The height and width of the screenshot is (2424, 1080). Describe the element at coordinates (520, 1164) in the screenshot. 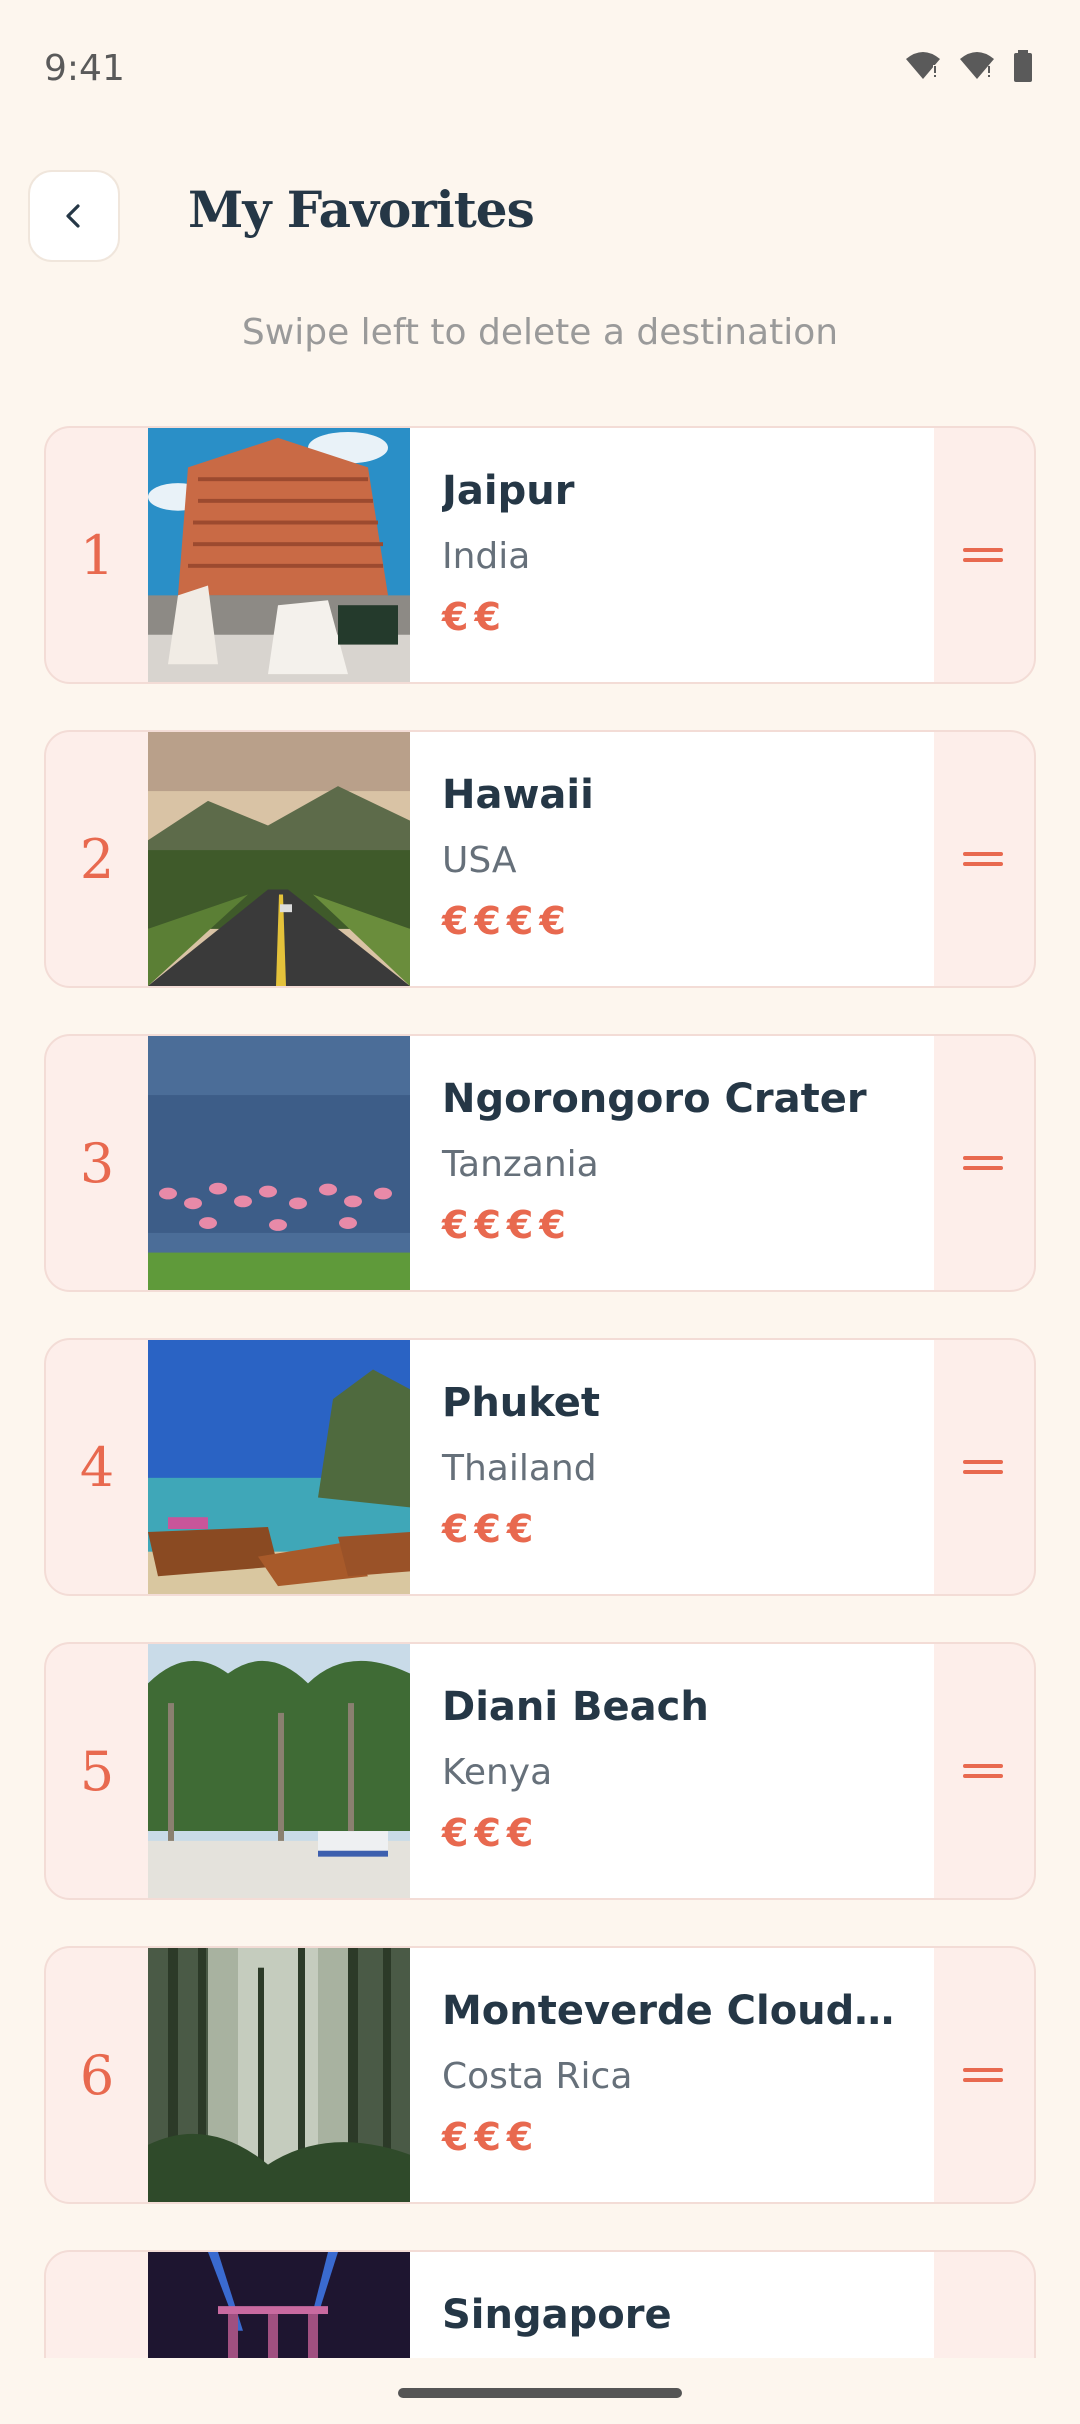

I see `destination-country: Tanzania` at that location.